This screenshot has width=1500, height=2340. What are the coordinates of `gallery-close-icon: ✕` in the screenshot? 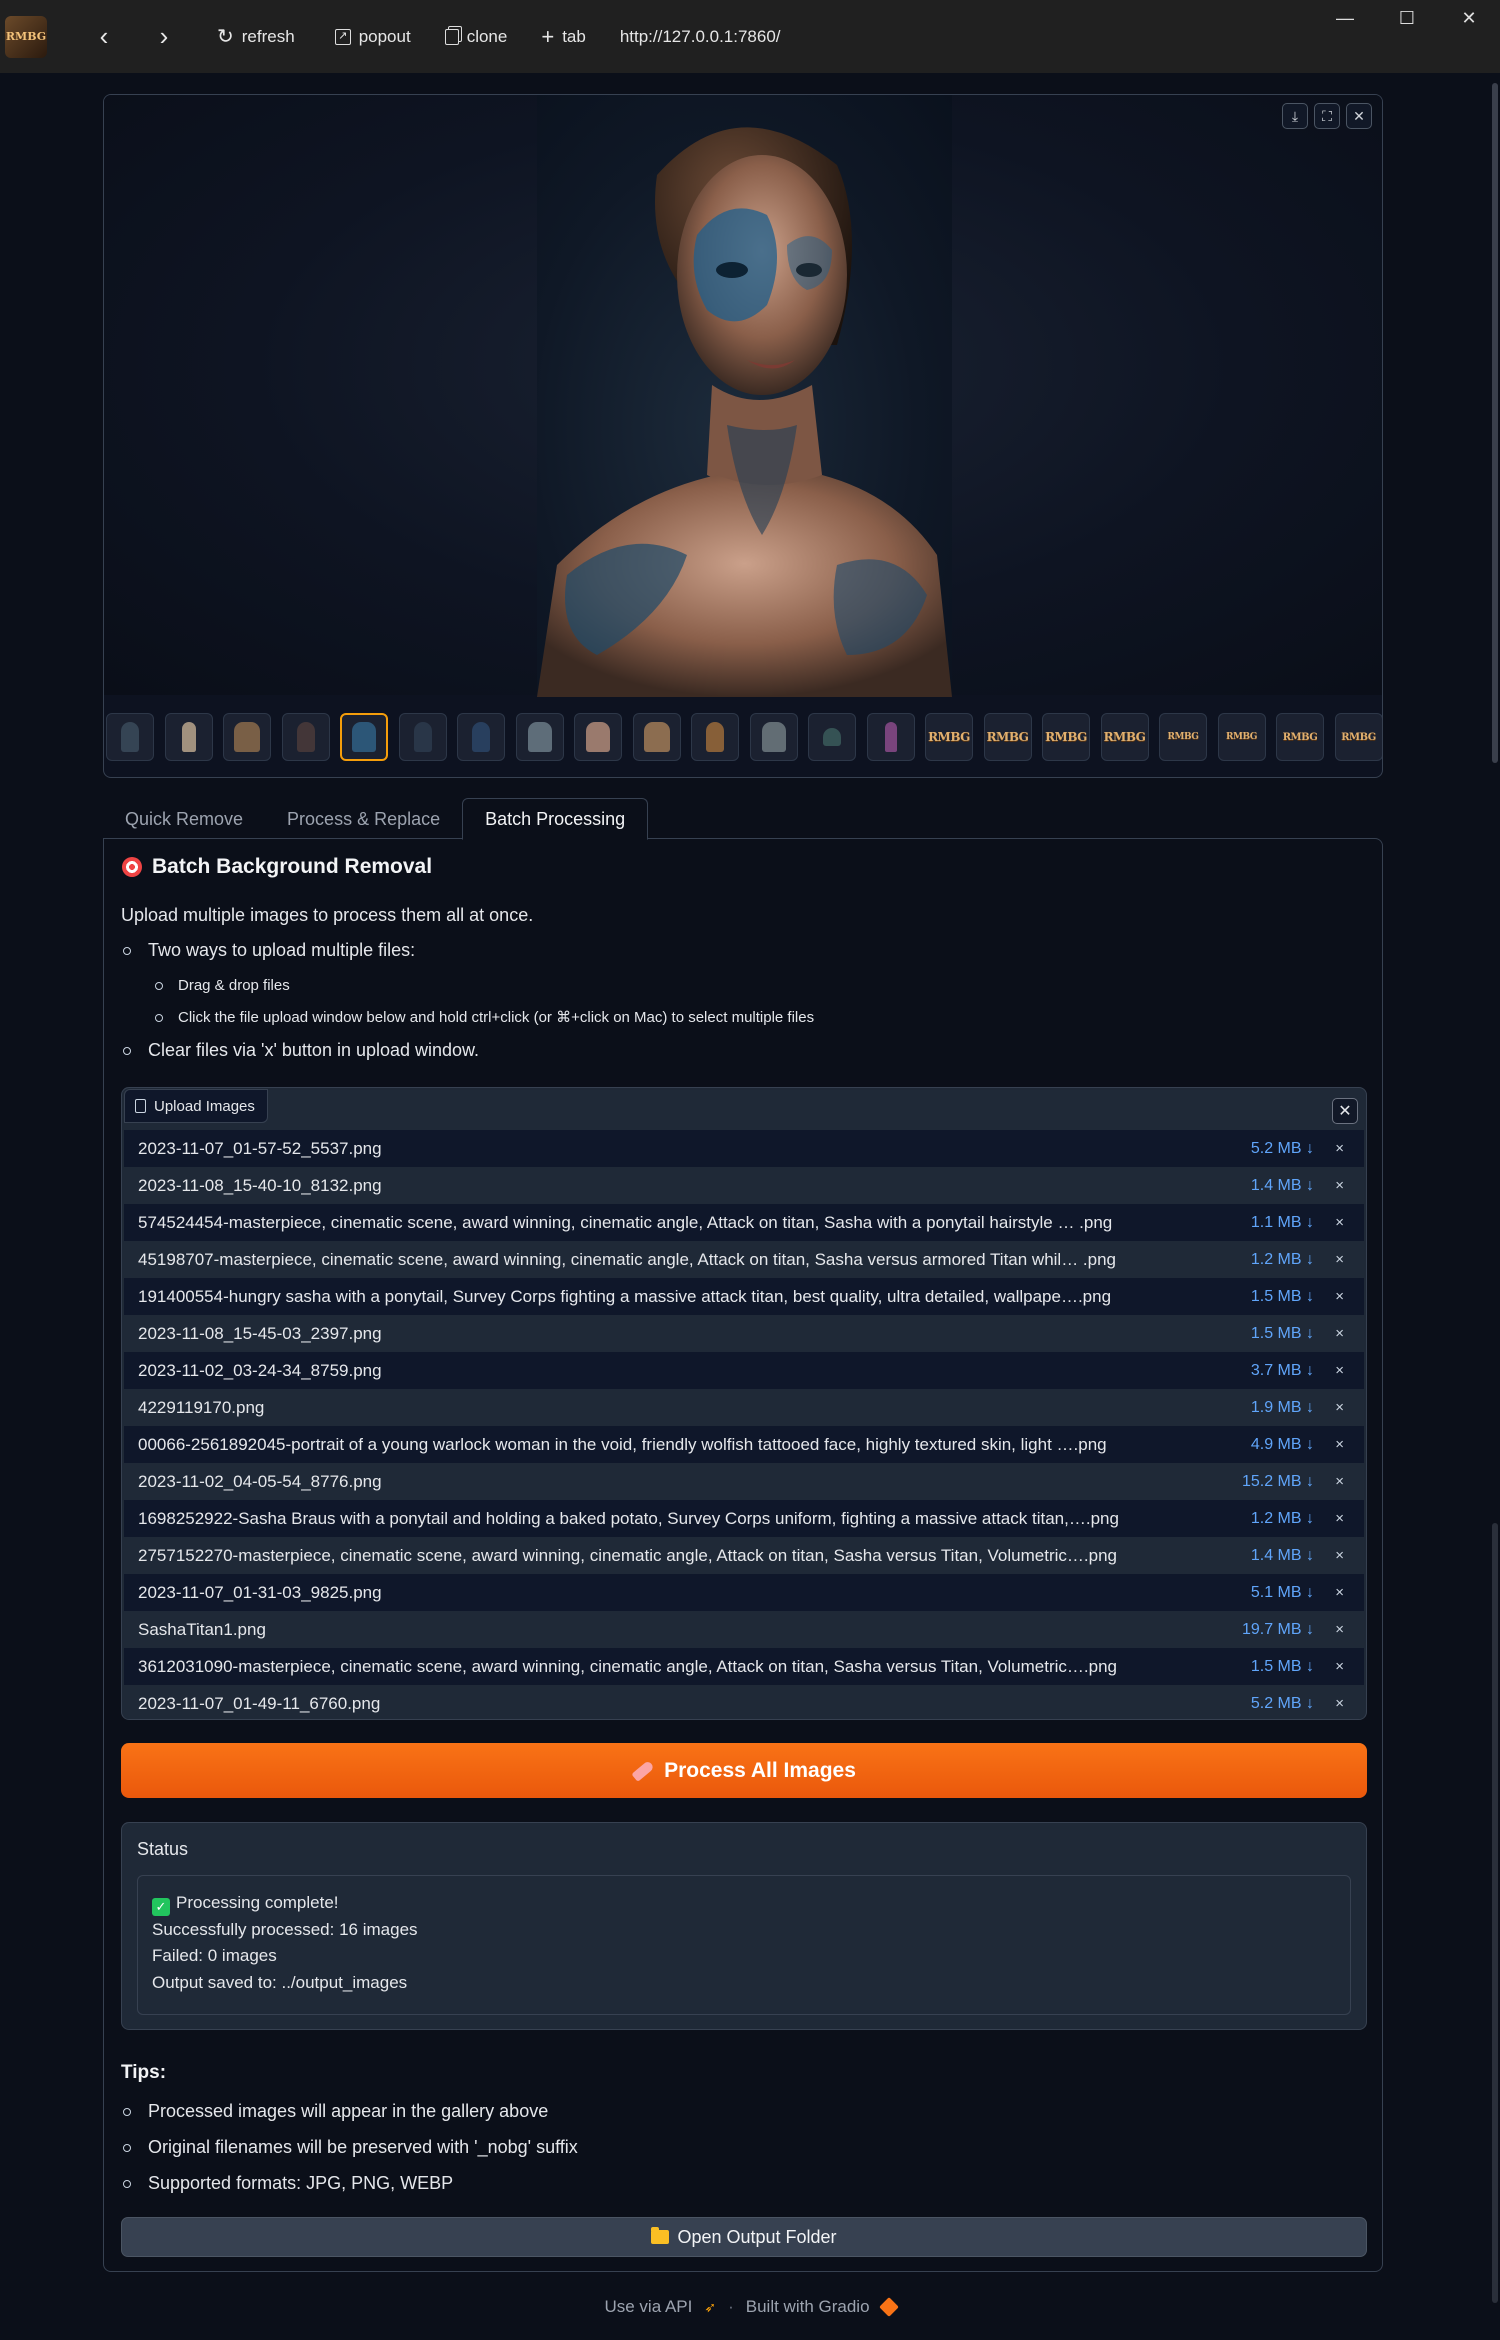 It's located at (1359, 116).